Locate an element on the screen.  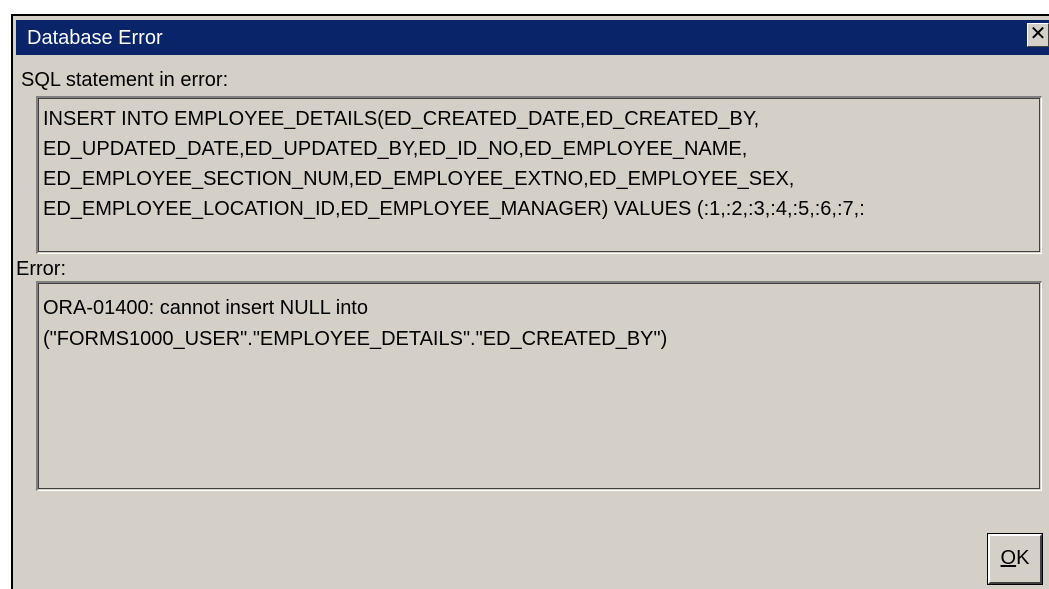
ok-mnemonic: O is located at coordinates (1008, 558).